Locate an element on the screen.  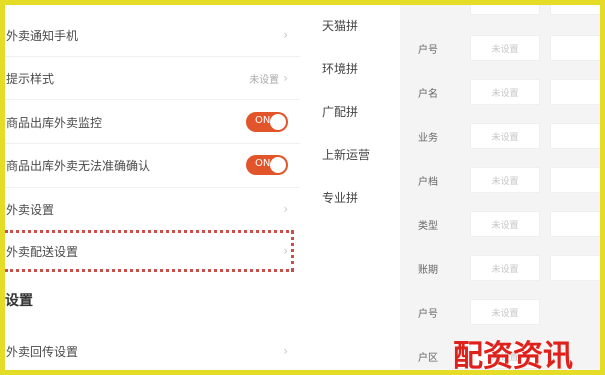
setting-value: 未设置 is located at coordinates (264, 80).